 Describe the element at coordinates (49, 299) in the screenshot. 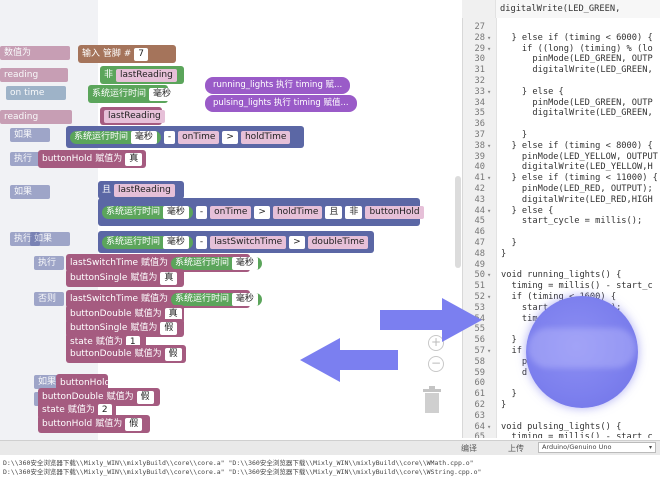

I see `ghost-block: 否则` at that location.